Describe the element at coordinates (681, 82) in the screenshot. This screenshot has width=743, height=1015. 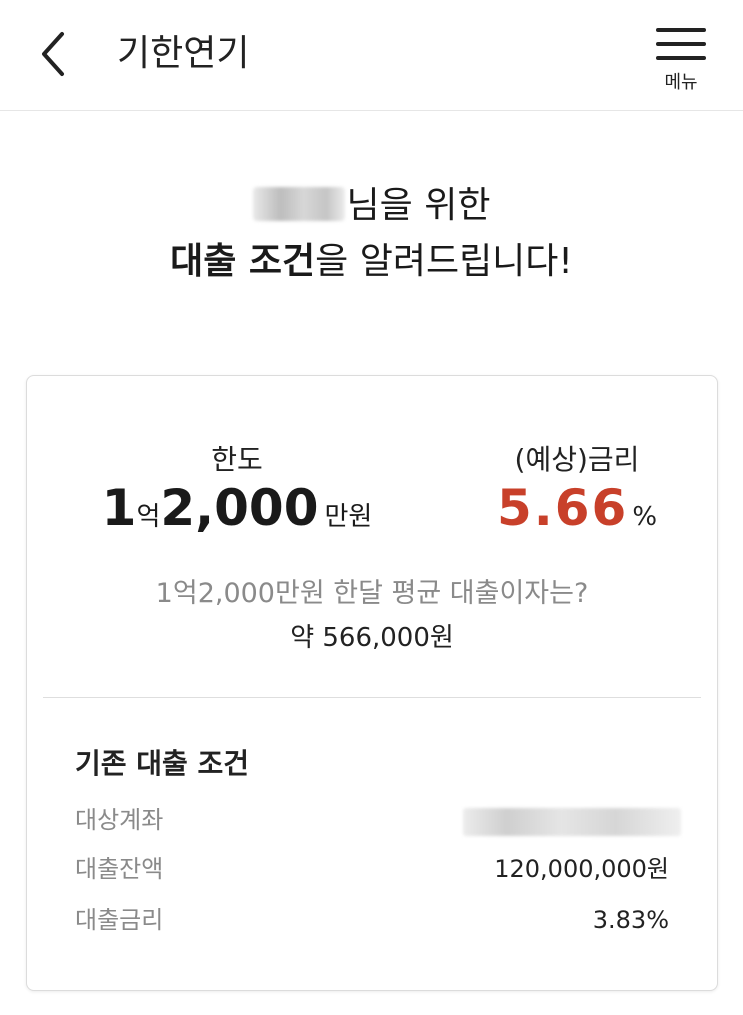
I see `menu-label: 메뉴` at that location.